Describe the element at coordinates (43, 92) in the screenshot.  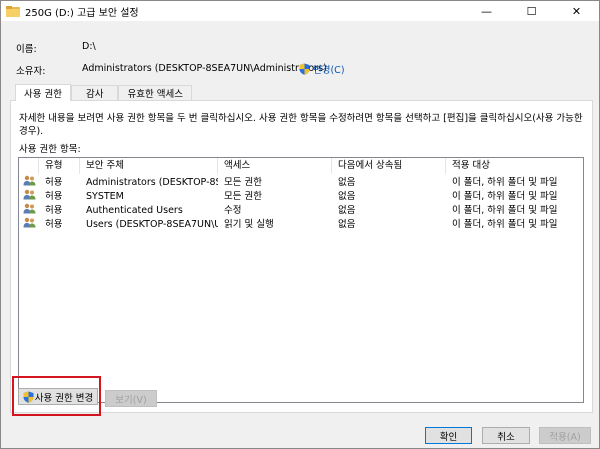
I see `tab-permissions: 사용 권한` at that location.